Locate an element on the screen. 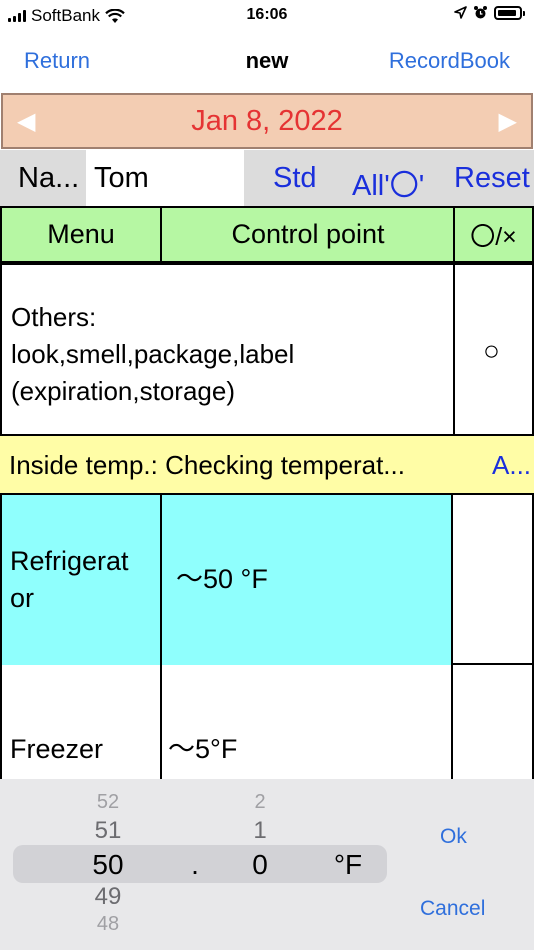  ok-button: Ok is located at coordinates (453, 837).